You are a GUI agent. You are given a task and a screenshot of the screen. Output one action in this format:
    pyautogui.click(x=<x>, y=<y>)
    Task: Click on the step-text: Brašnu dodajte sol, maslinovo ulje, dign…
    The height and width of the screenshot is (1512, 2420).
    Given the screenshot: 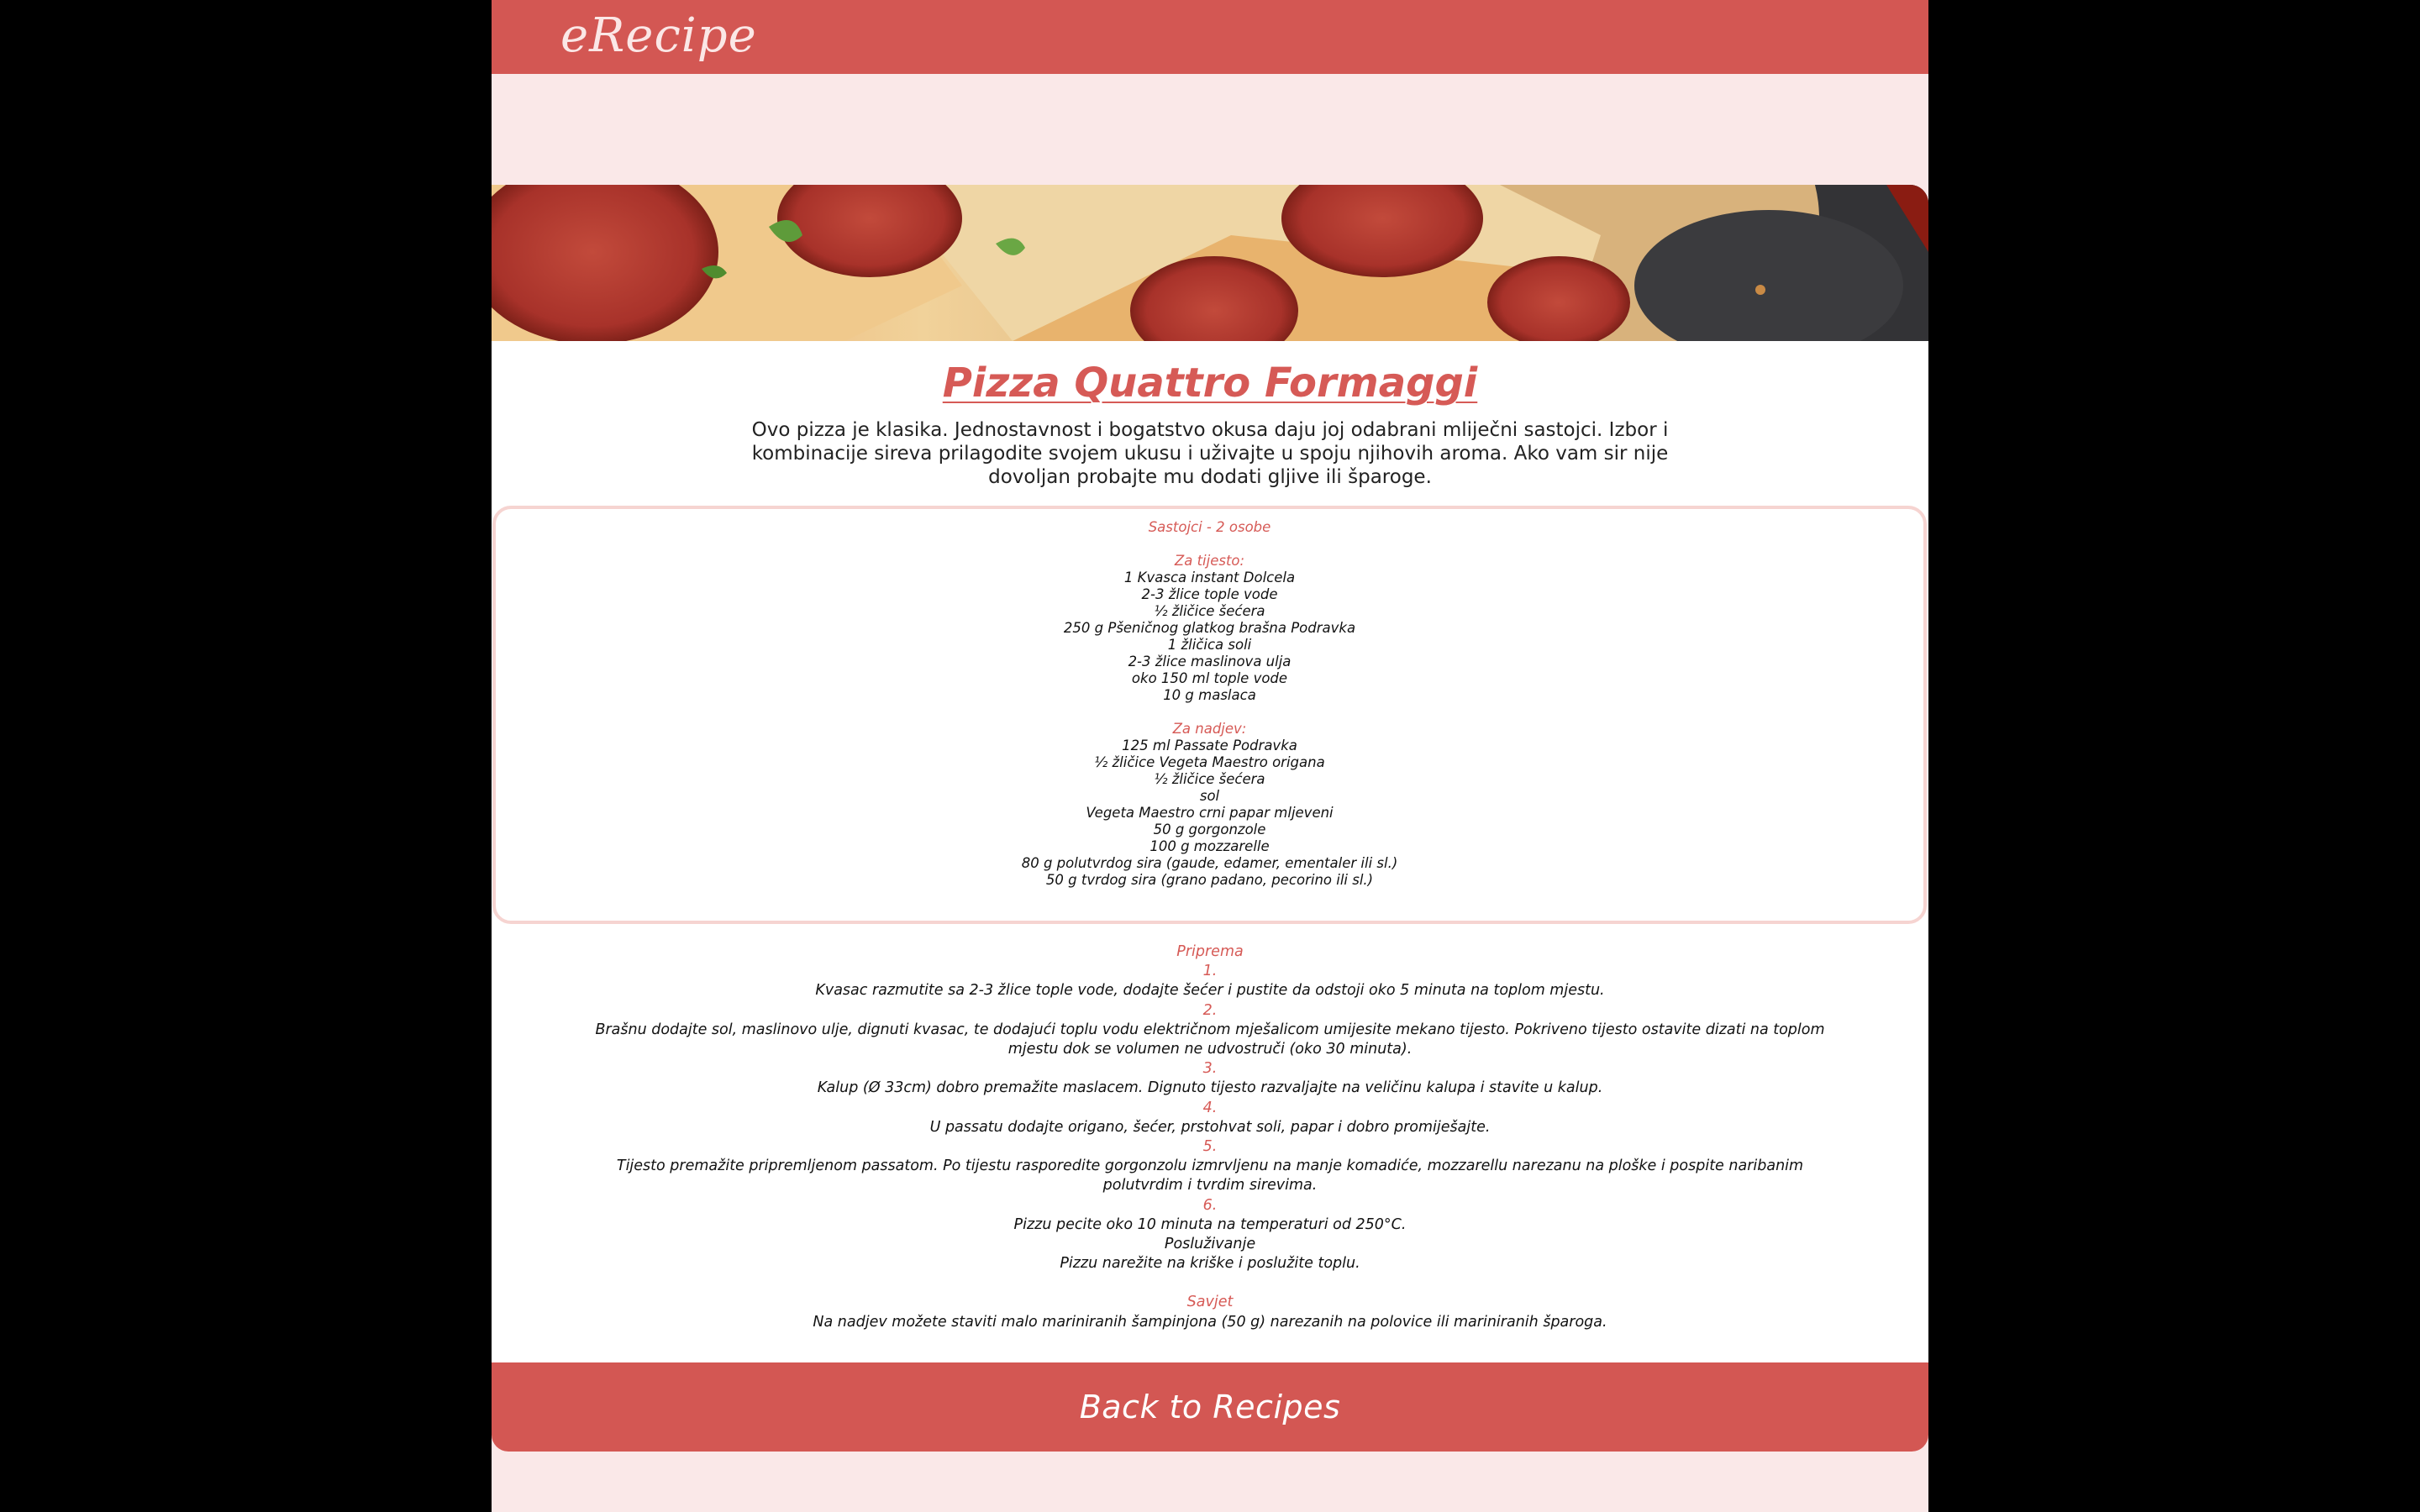 What is the action you would take?
    pyautogui.click(x=1210, y=1039)
    